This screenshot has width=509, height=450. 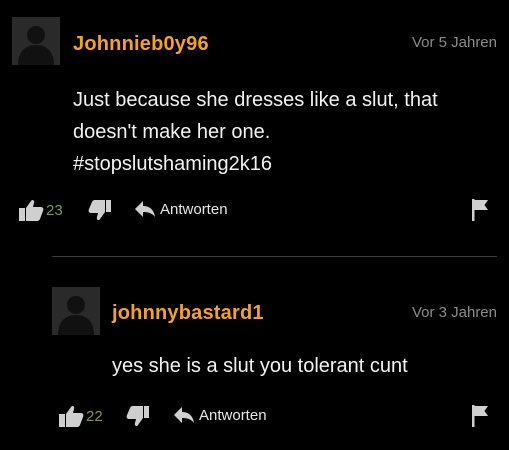 What do you see at coordinates (454, 42) in the screenshot?
I see `comment-timestamp: Vor 5 Jahren` at bounding box center [454, 42].